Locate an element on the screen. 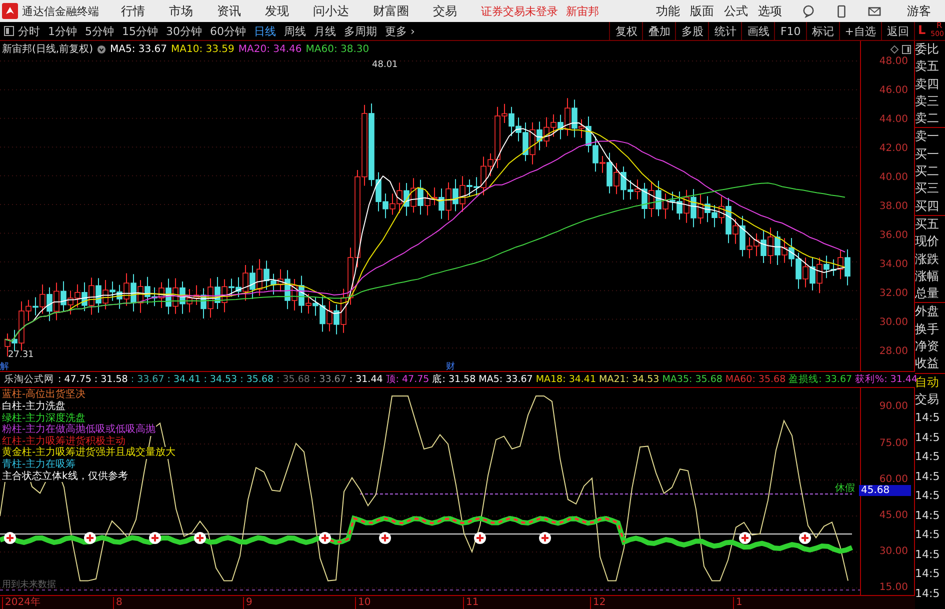 Image resolution: width=945 pixels, height=609 pixels. more-tab: 更多 › is located at coordinates (400, 31).